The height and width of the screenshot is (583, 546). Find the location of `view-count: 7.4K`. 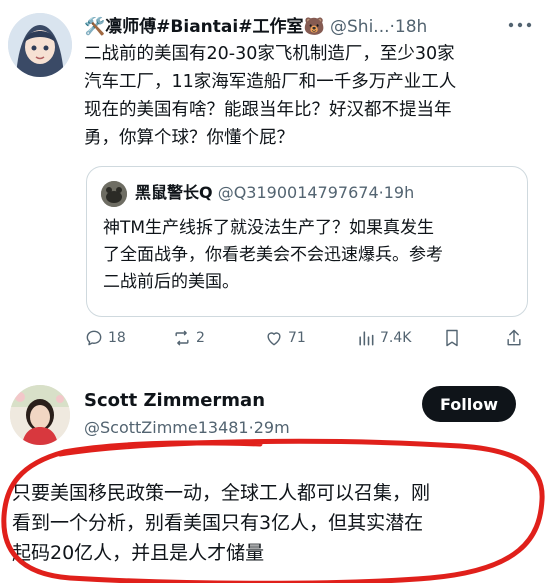

view-count: 7.4K is located at coordinates (396, 338).